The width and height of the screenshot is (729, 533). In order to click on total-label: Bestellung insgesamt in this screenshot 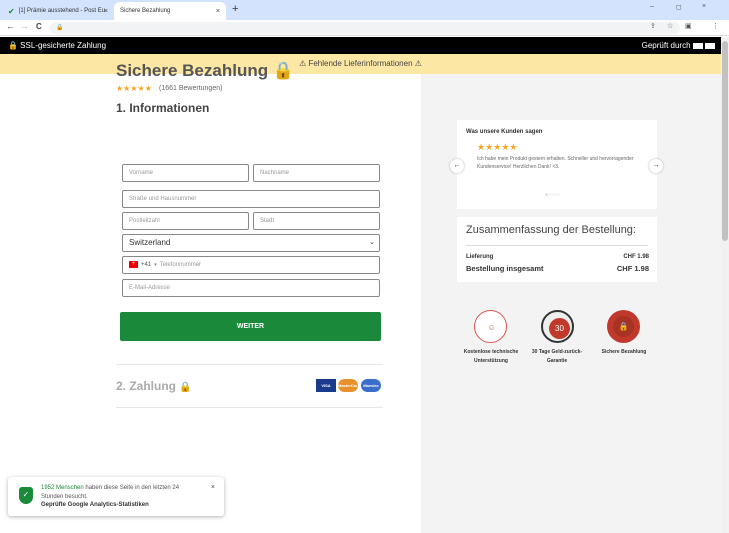, I will do `click(505, 268)`.